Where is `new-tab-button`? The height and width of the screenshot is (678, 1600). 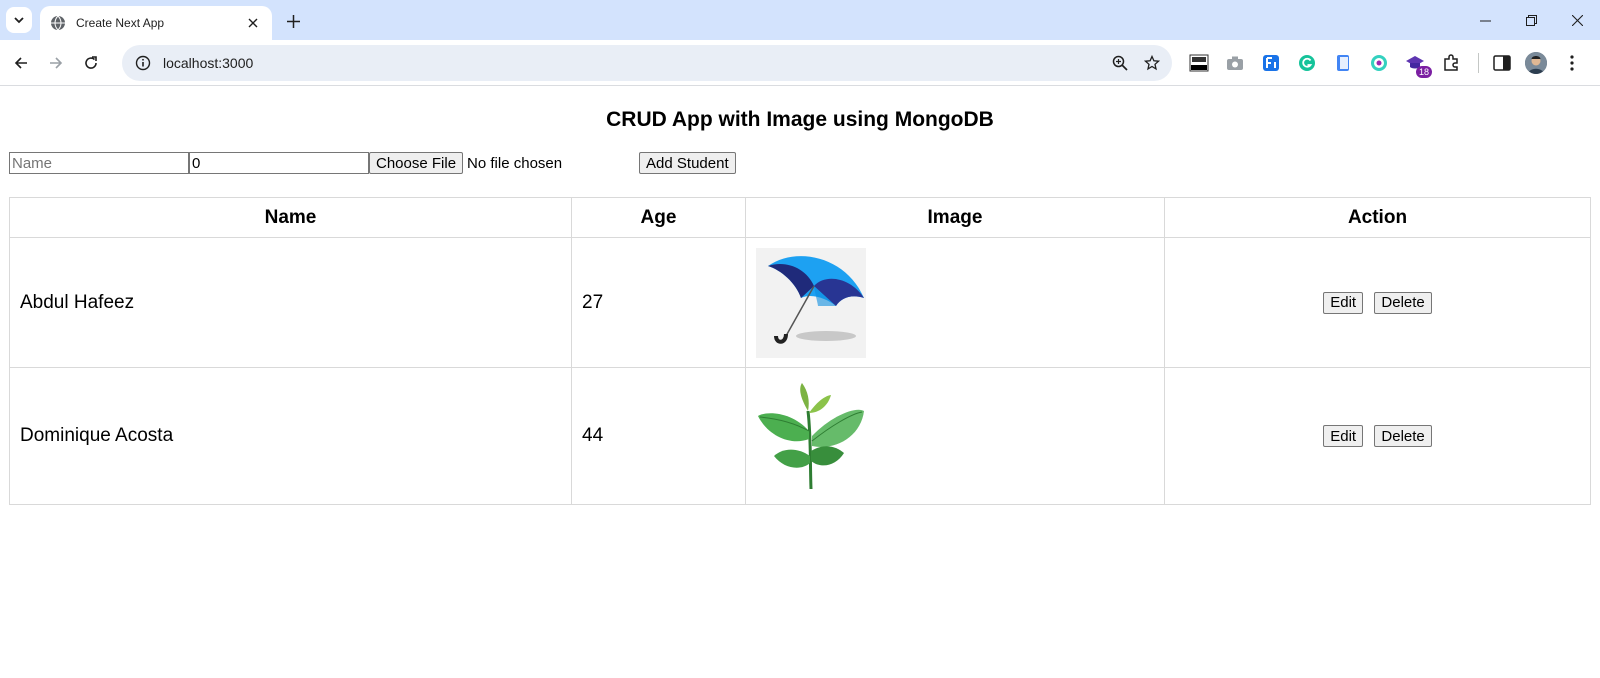 new-tab-button is located at coordinates (293, 21).